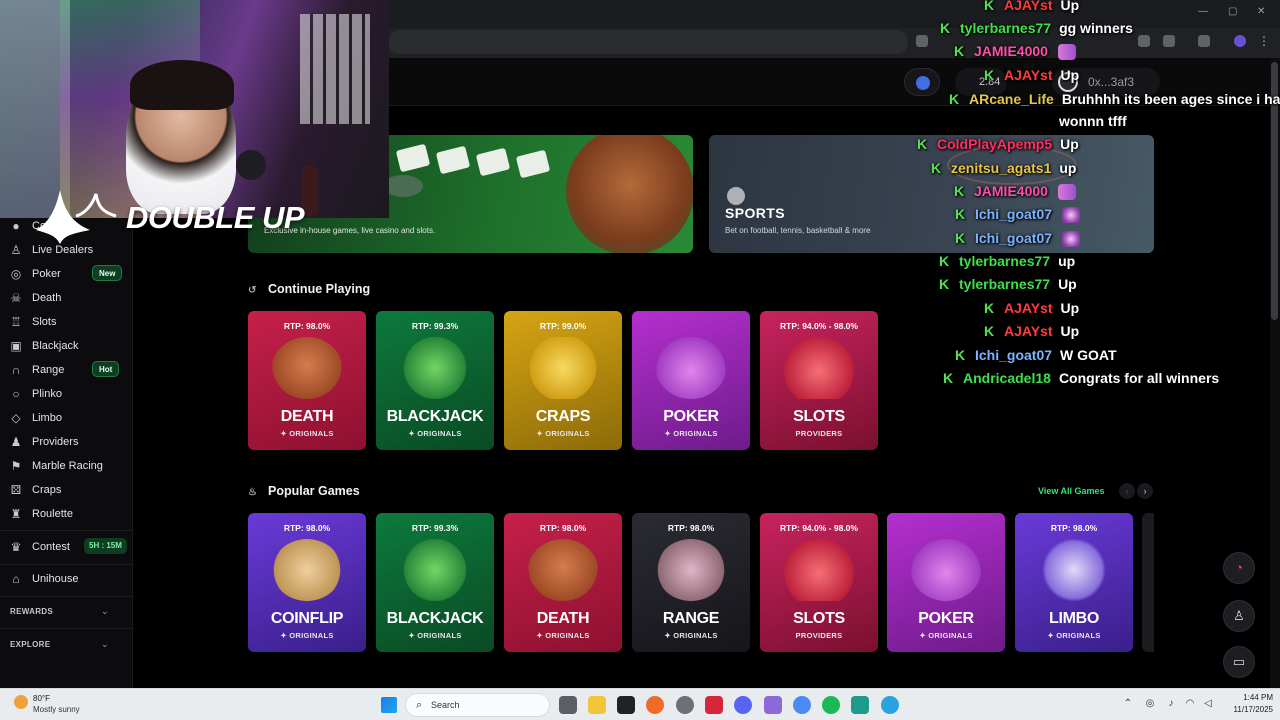 The height and width of the screenshot is (720, 1280). I want to click on game-name: CRAPS, so click(563, 416).